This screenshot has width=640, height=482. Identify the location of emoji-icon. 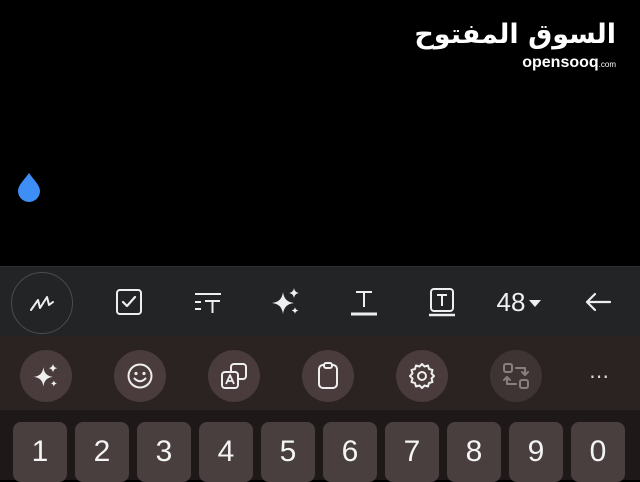
(140, 376).